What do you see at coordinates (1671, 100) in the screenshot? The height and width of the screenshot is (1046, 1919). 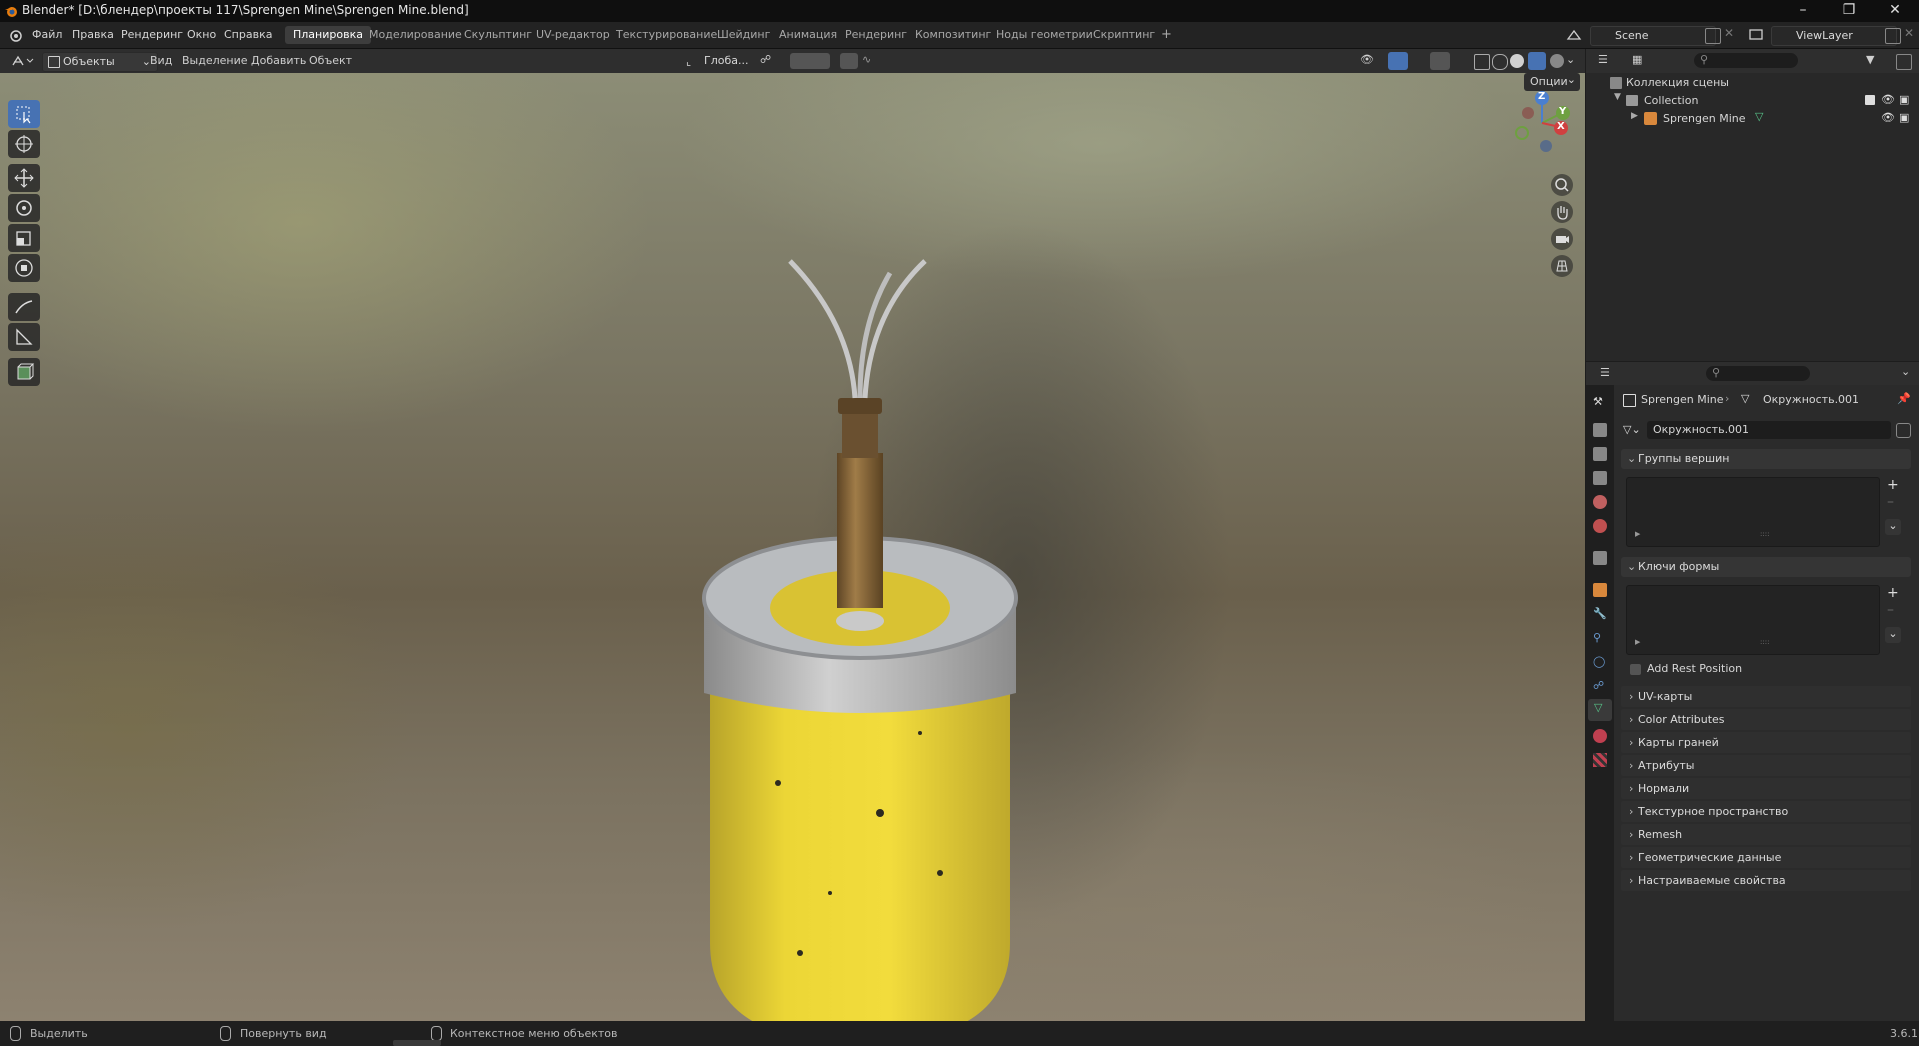 I see `collection-label: Collection` at bounding box center [1671, 100].